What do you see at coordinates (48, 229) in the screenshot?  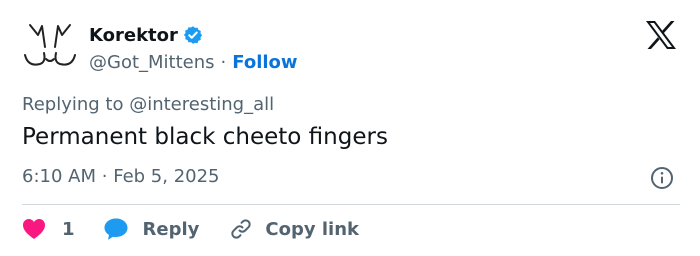 I see `like-button: 1` at bounding box center [48, 229].